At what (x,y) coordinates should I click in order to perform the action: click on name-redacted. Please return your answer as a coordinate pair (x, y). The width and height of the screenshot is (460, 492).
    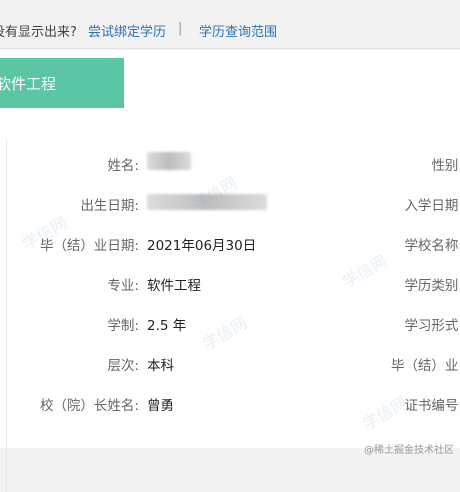
    Looking at the image, I should click on (169, 161).